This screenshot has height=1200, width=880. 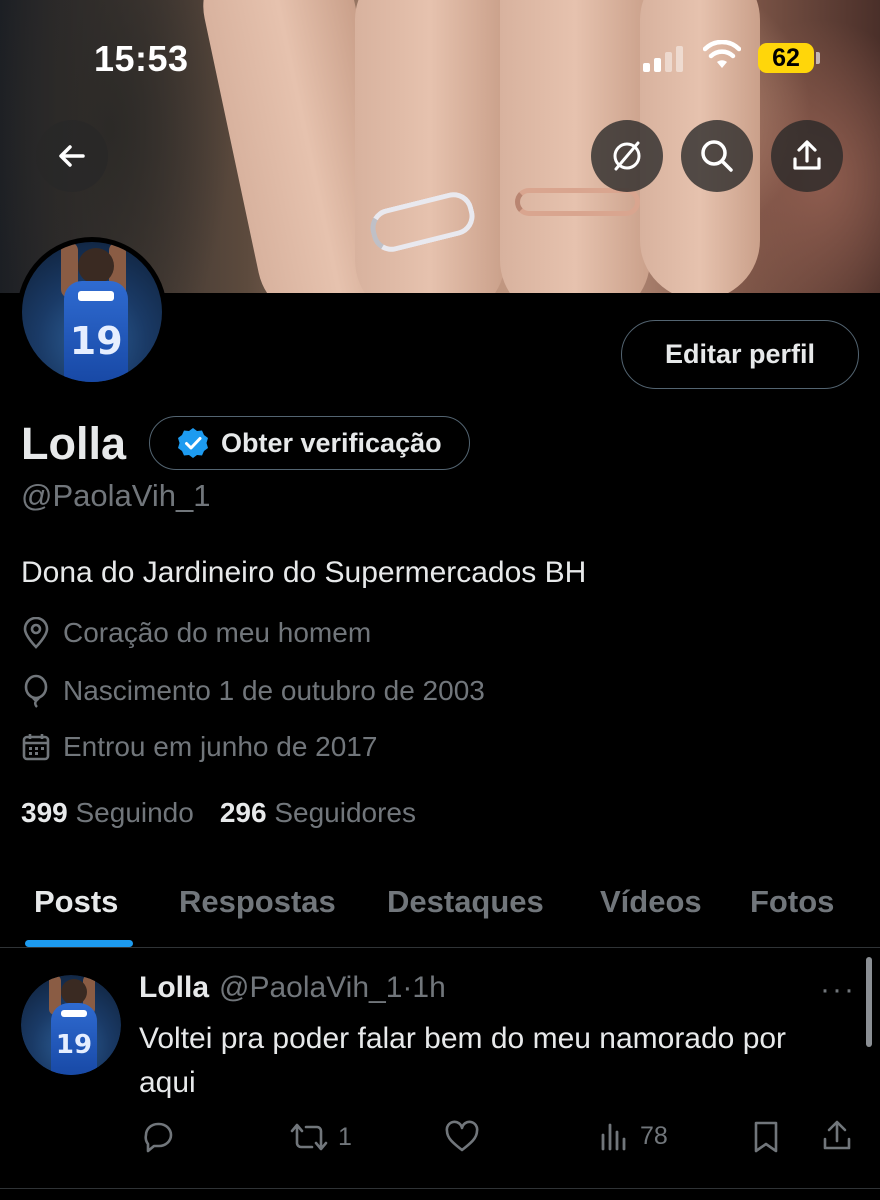 I want to click on signal-icon, so click(x=663, y=59).